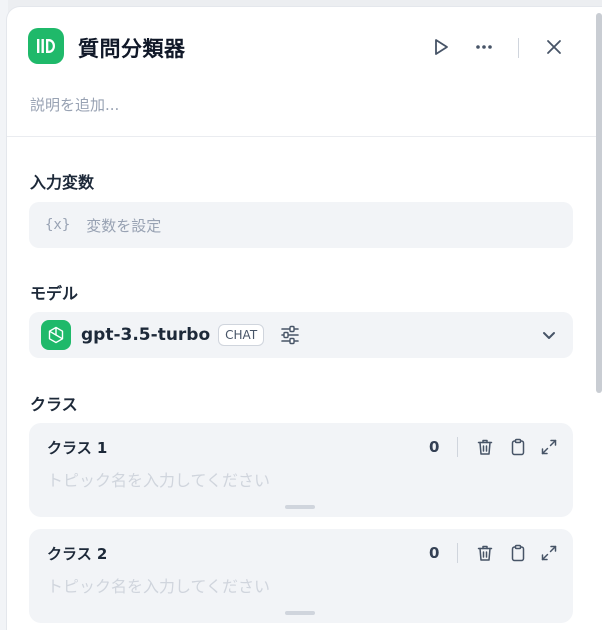 Image resolution: width=602 pixels, height=630 pixels. What do you see at coordinates (77, 554) in the screenshot?
I see `class-title: クラス 2` at bounding box center [77, 554].